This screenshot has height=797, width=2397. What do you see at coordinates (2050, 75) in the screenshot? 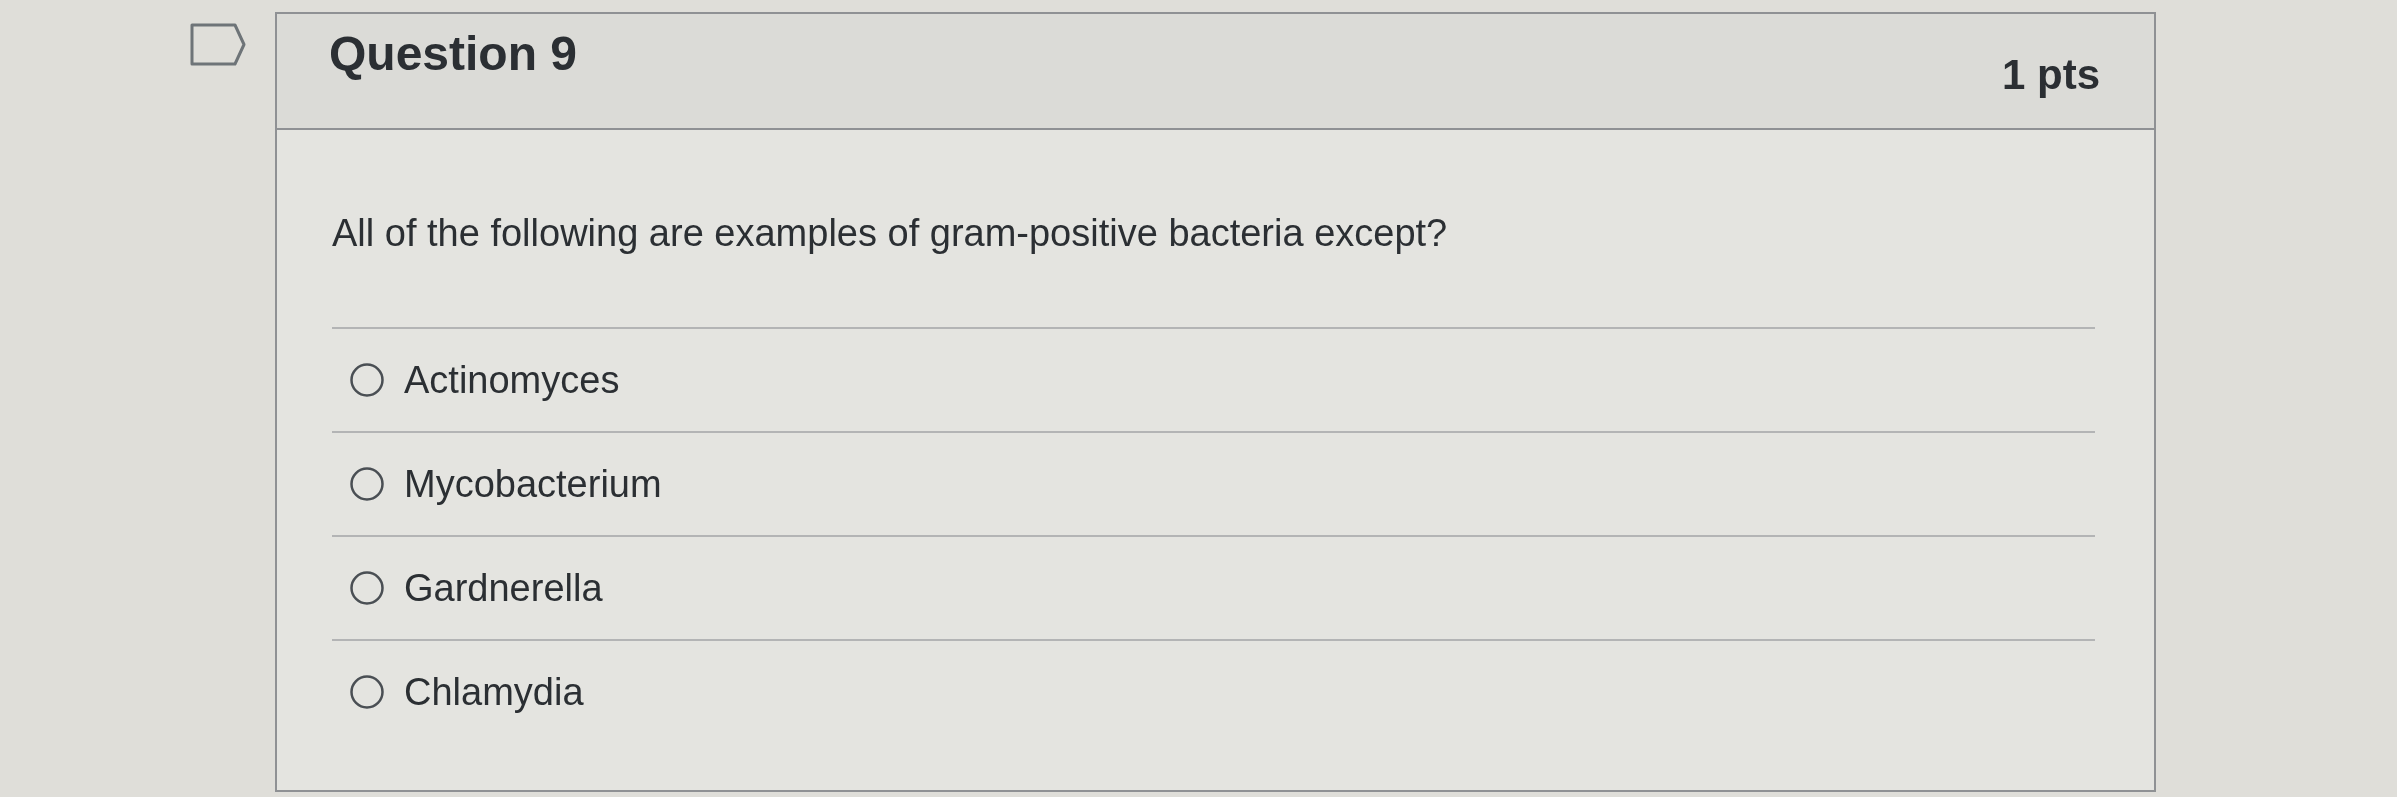
I see `points-label: 1 pts` at bounding box center [2050, 75].